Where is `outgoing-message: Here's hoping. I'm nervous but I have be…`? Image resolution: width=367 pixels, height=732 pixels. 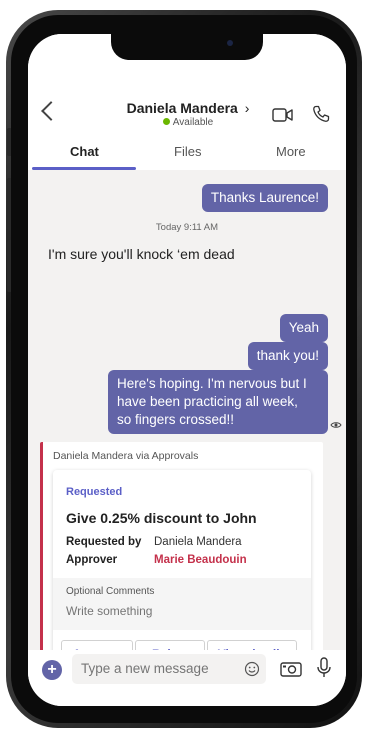
outgoing-message: Here's hoping. I'm nervous but I have be… is located at coordinates (218, 402).